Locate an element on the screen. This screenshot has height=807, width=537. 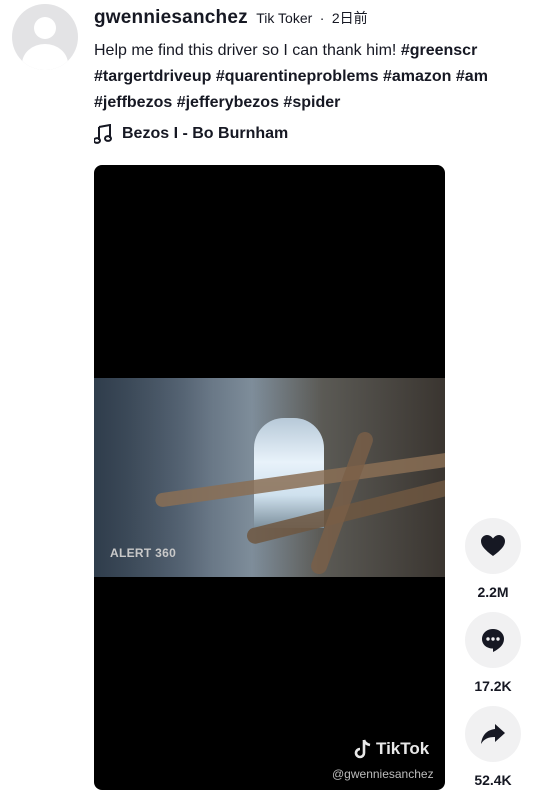
share-button is located at coordinates (493, 734).